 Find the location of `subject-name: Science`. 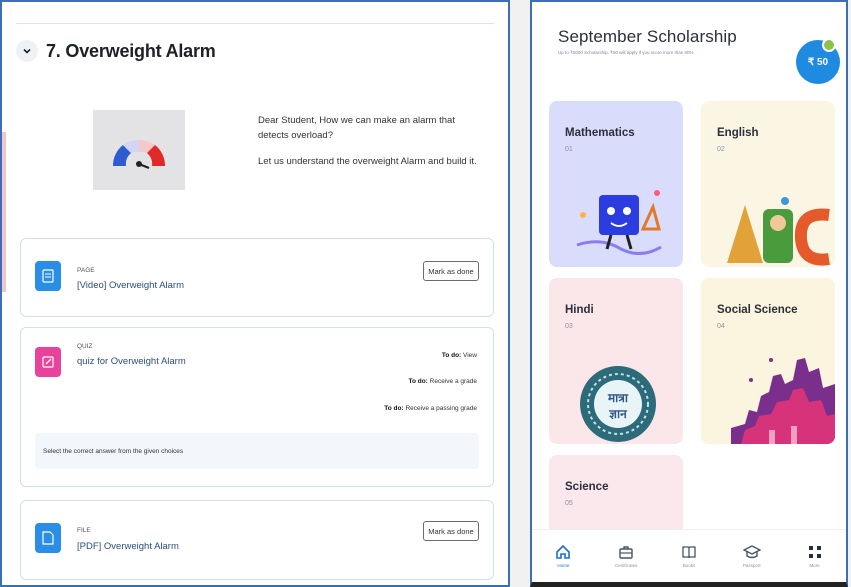

subject-name: Science is located at coordinates (587, 487).